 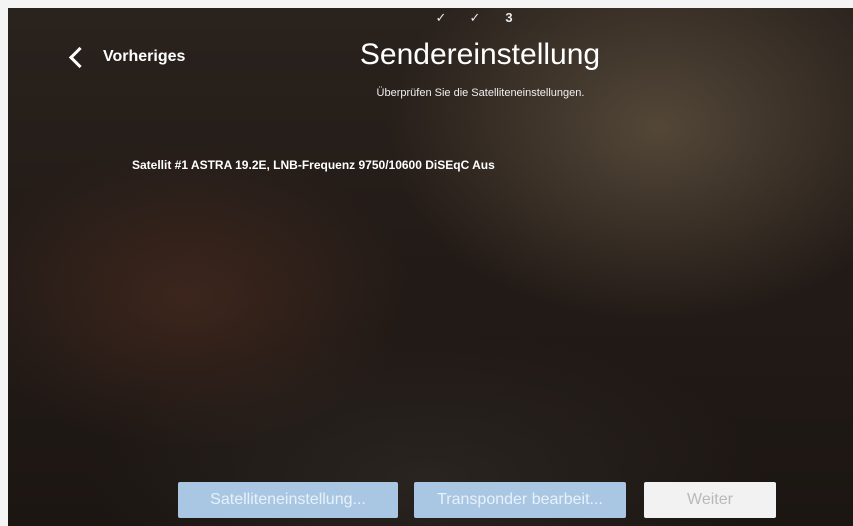 What do you see at coordinates (79, 57) in the screenshot?
I see `chevron-left-icon` at bounding box center [79, 57].